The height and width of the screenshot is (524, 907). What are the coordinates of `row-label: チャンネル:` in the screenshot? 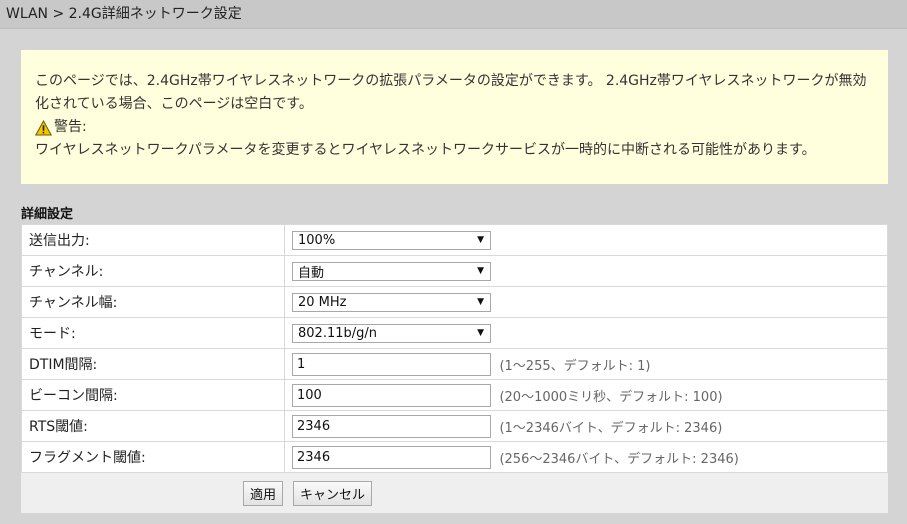 It's located at (153, 271).